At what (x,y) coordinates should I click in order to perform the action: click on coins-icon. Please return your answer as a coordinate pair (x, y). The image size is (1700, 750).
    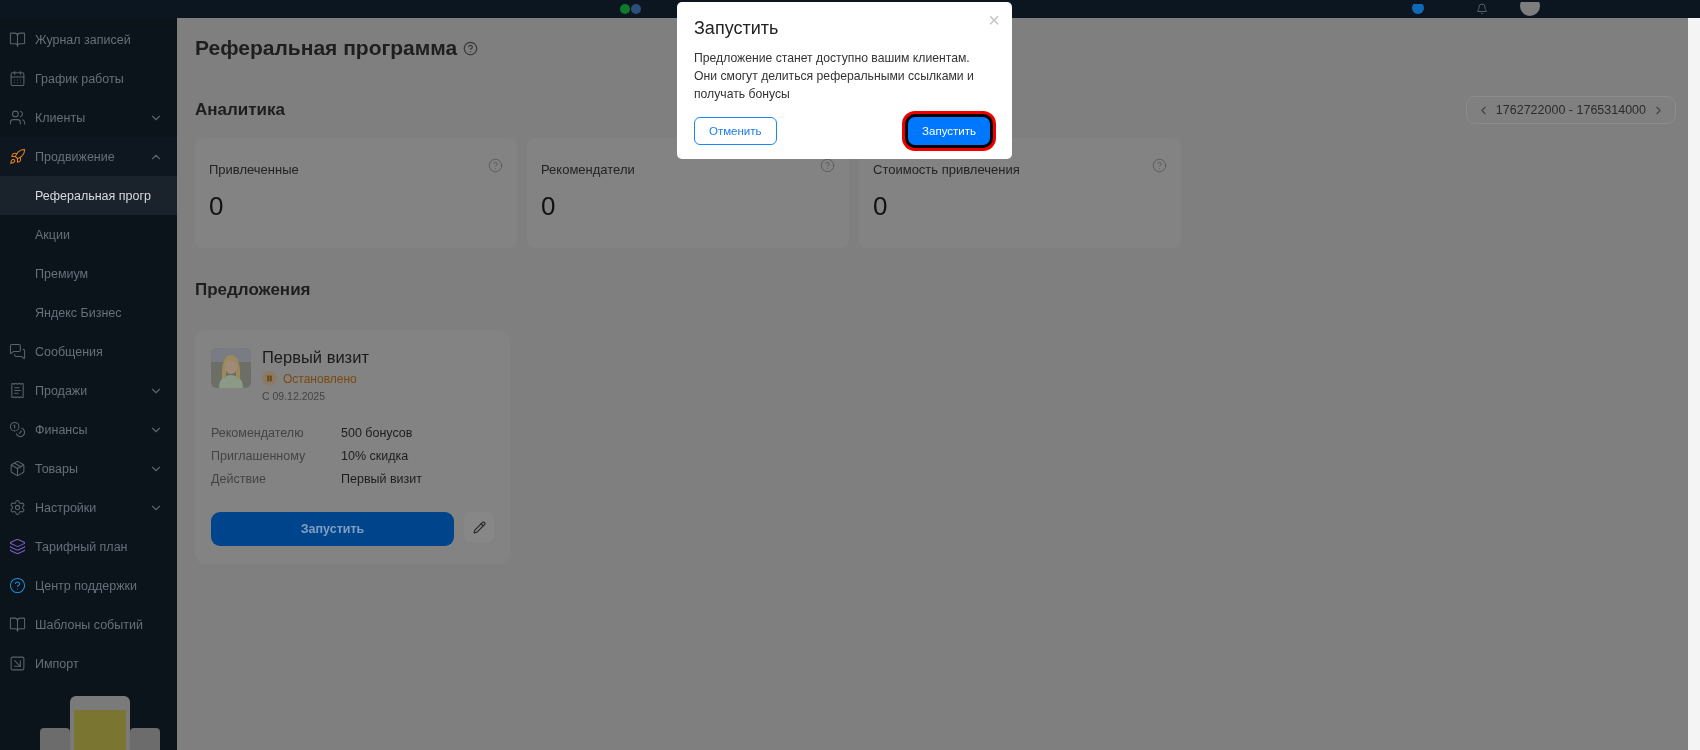
    Looking at the image, I should click on (17, 429).